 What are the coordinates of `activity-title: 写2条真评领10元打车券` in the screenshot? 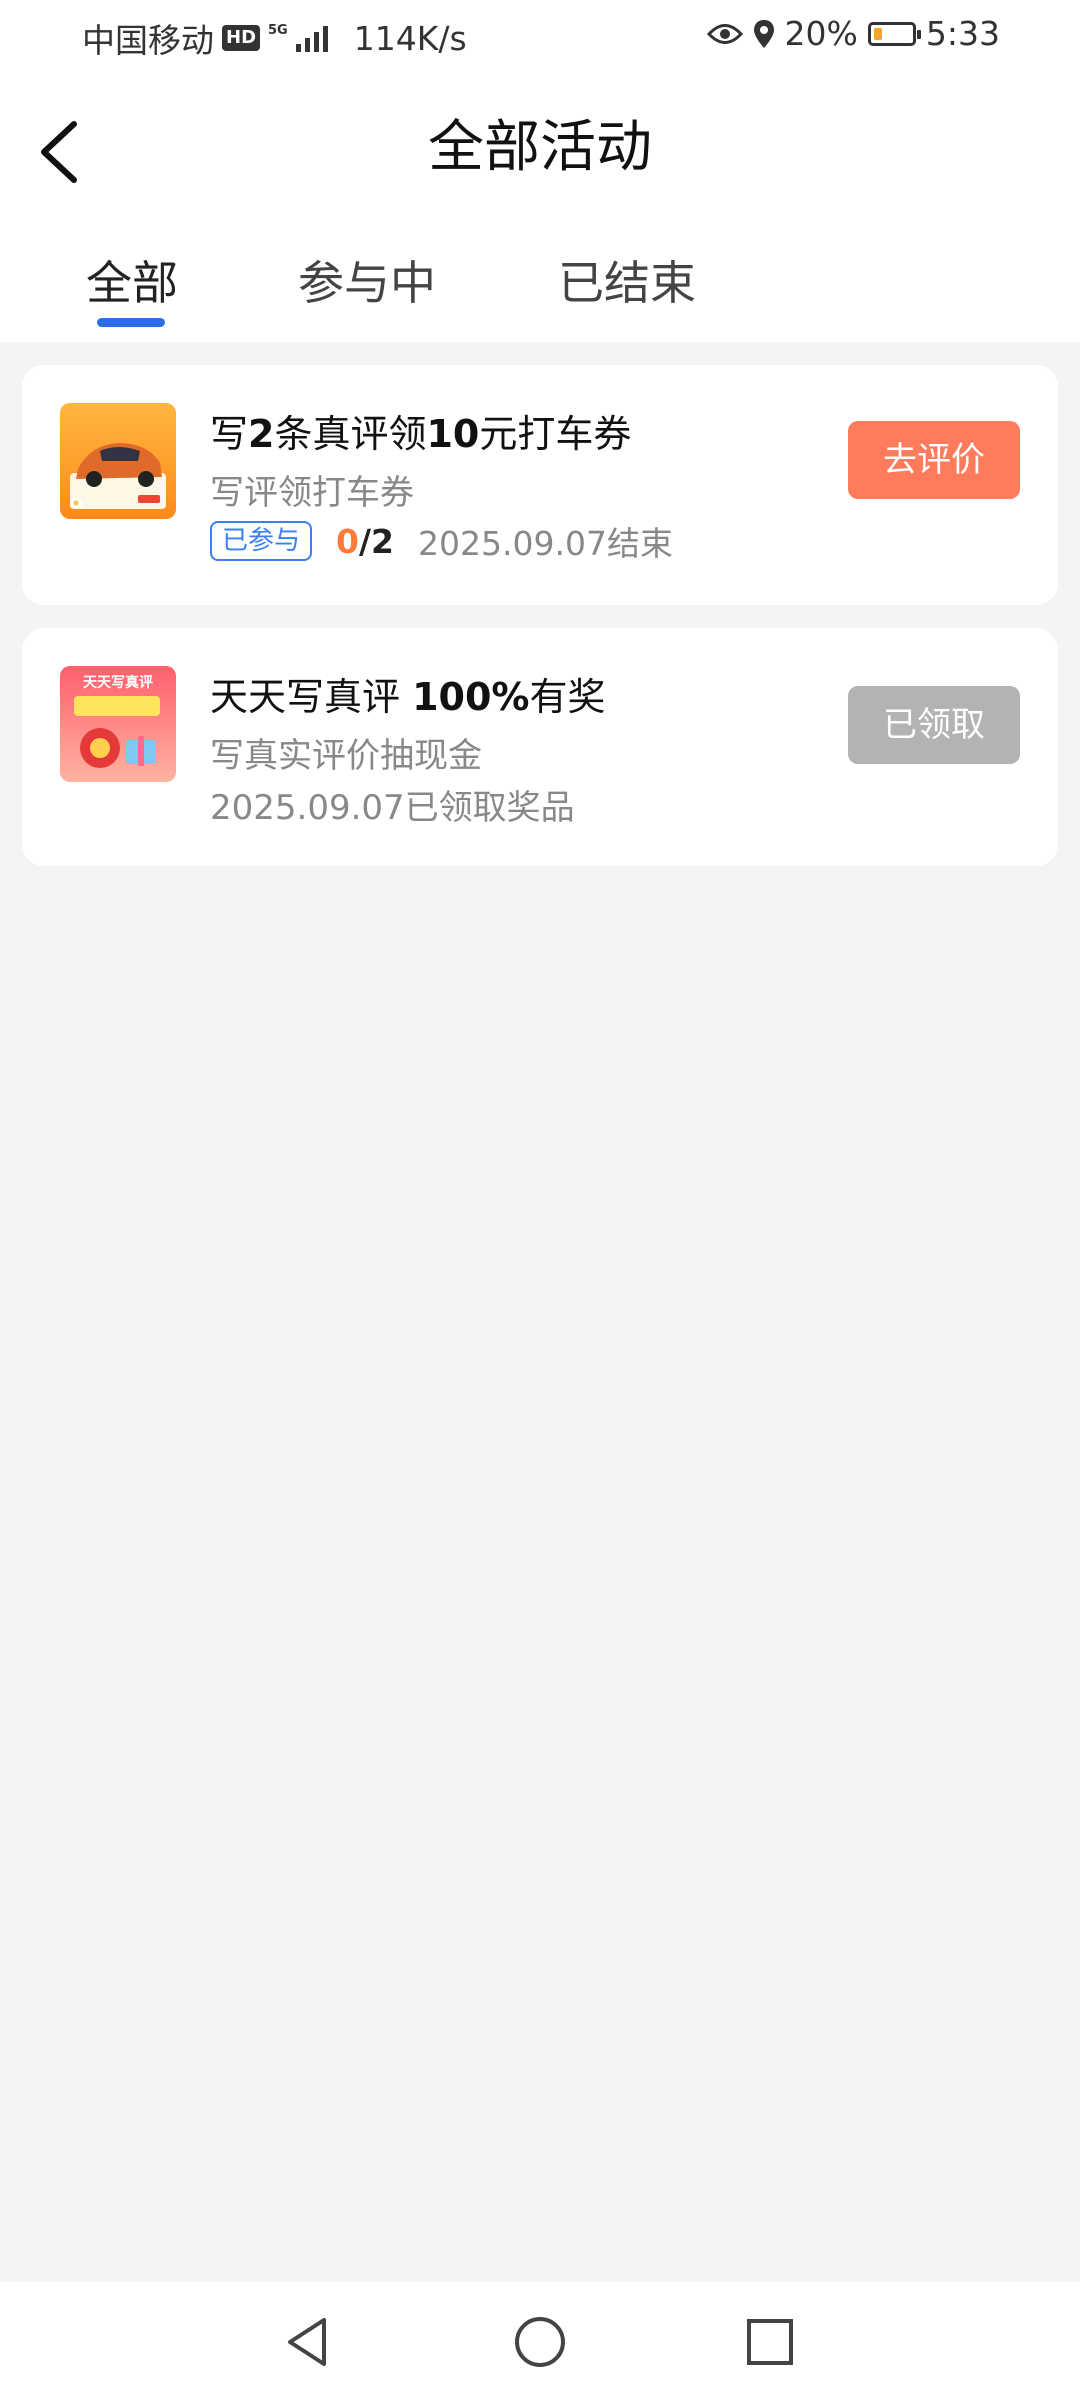 It's located at (420, 430).